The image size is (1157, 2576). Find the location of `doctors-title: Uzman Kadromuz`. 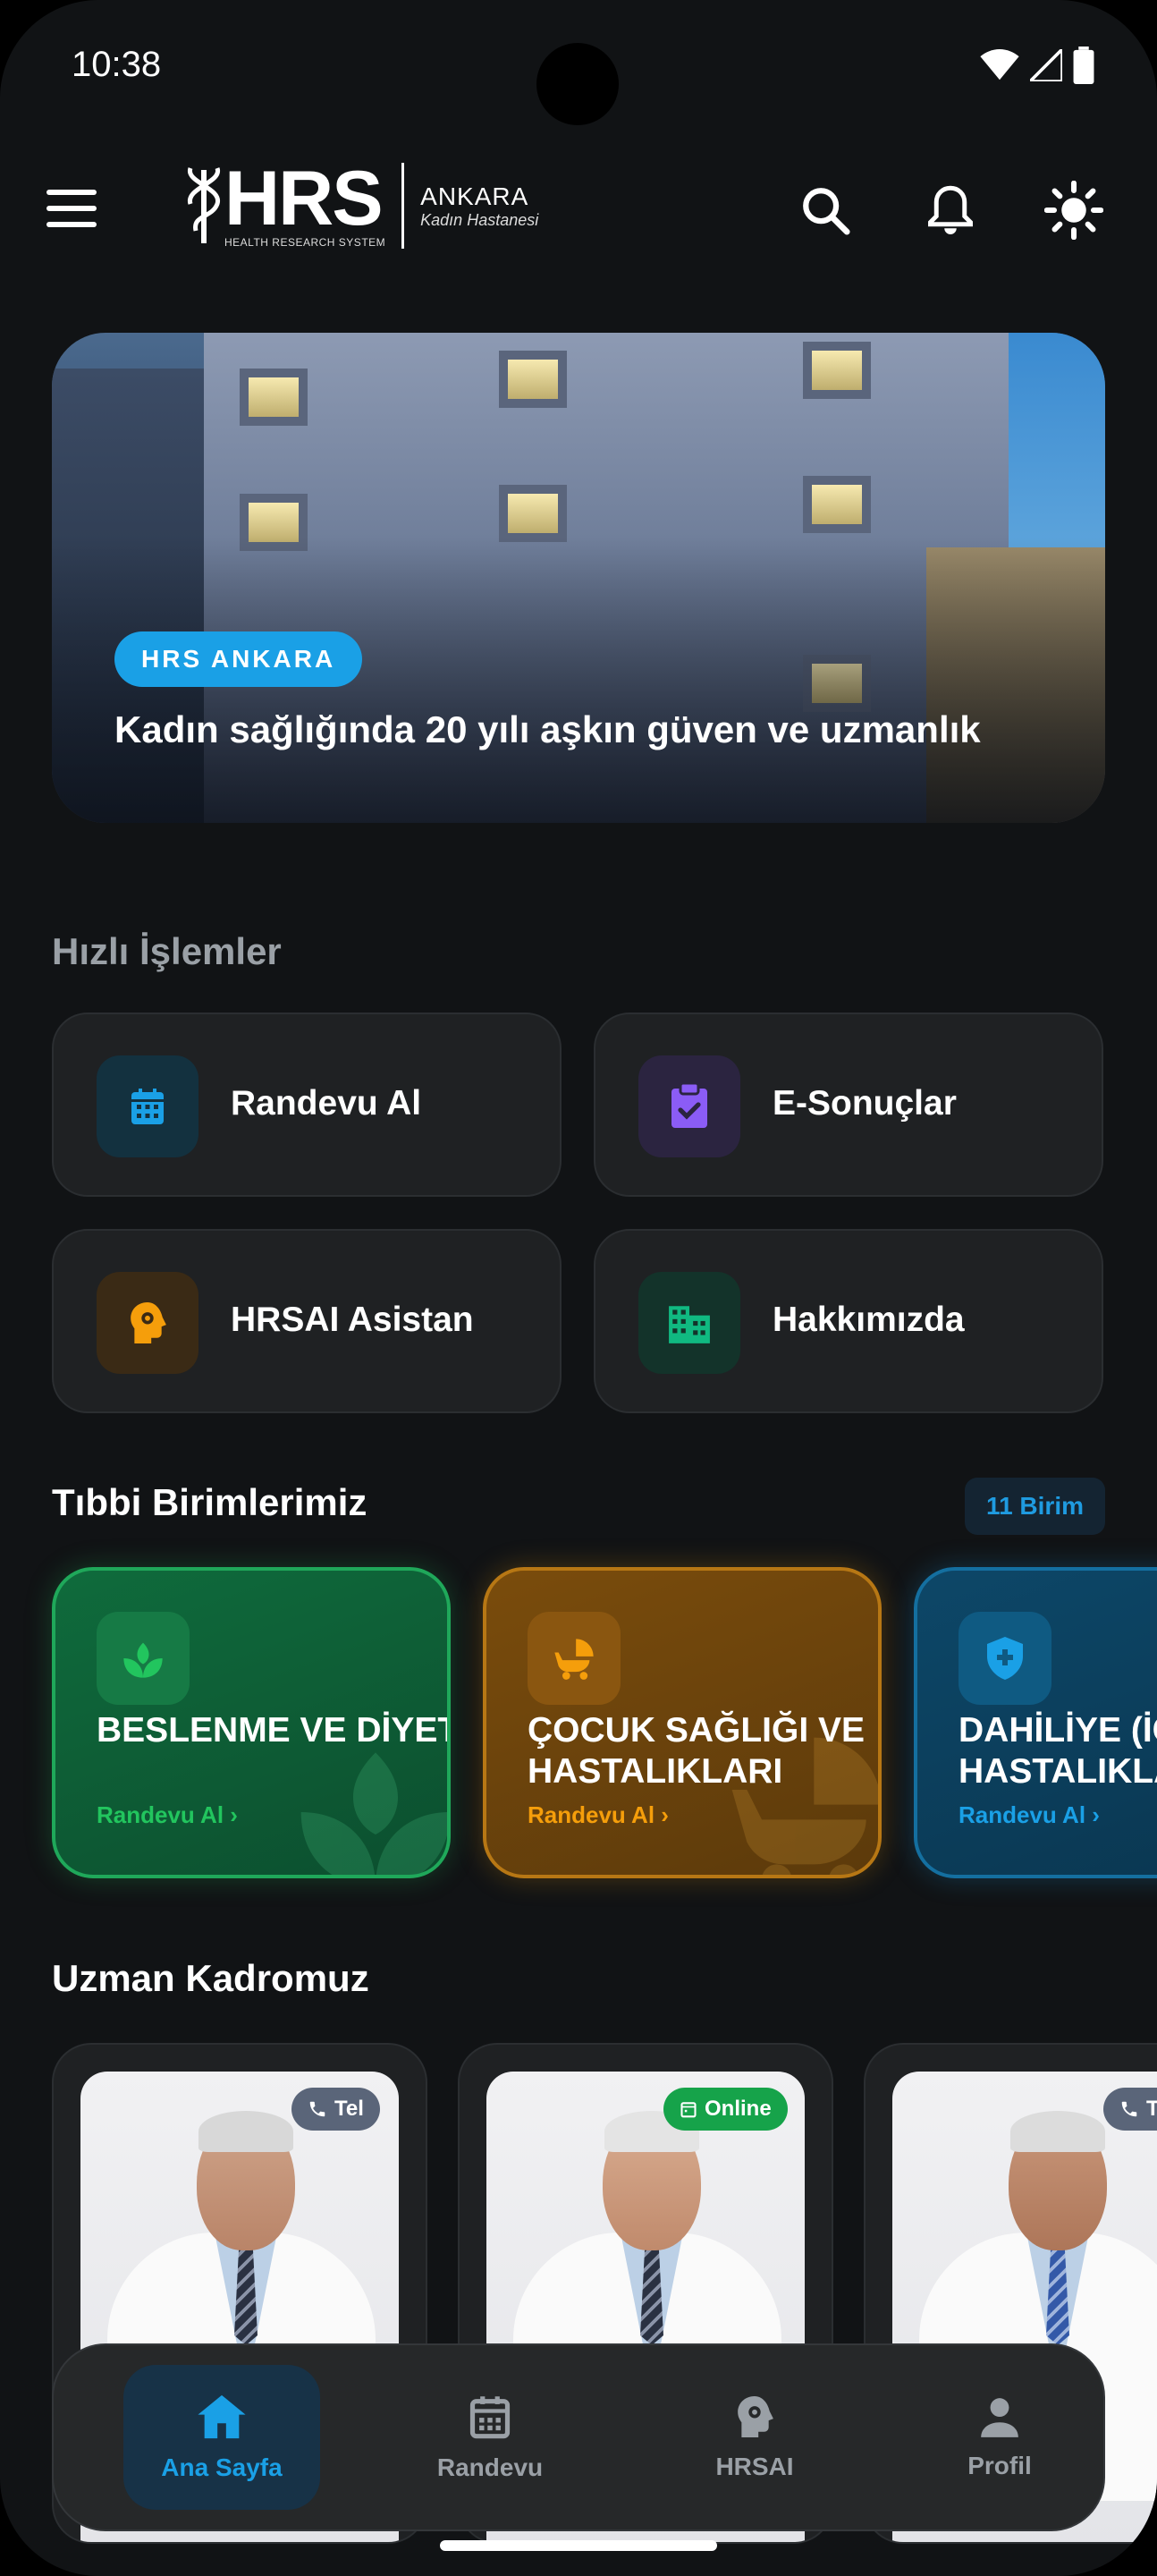

doctors-title: Uzman Kadromuz is located at coordinates (210, 1978).